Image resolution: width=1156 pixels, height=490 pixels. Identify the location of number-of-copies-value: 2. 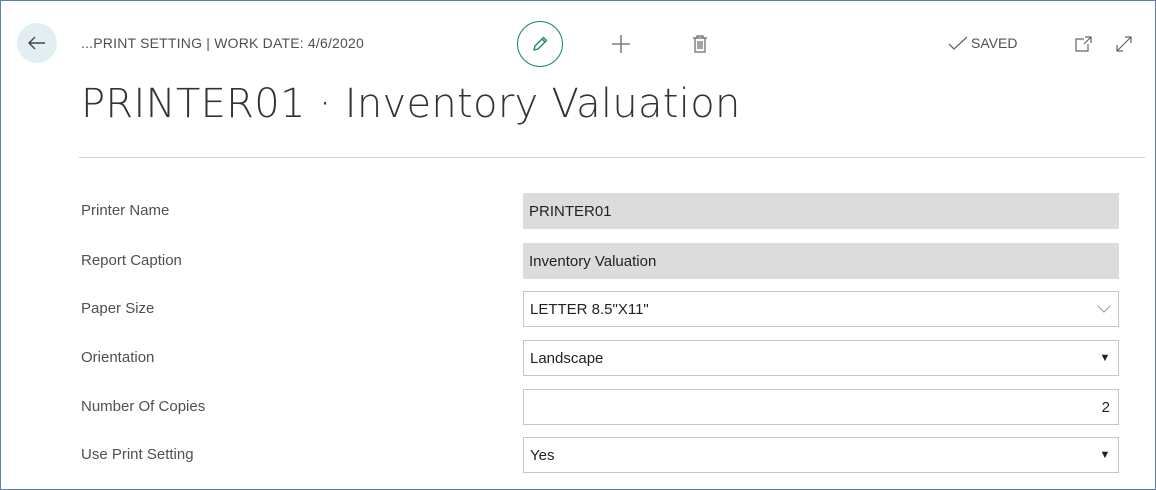
(1105, 407).